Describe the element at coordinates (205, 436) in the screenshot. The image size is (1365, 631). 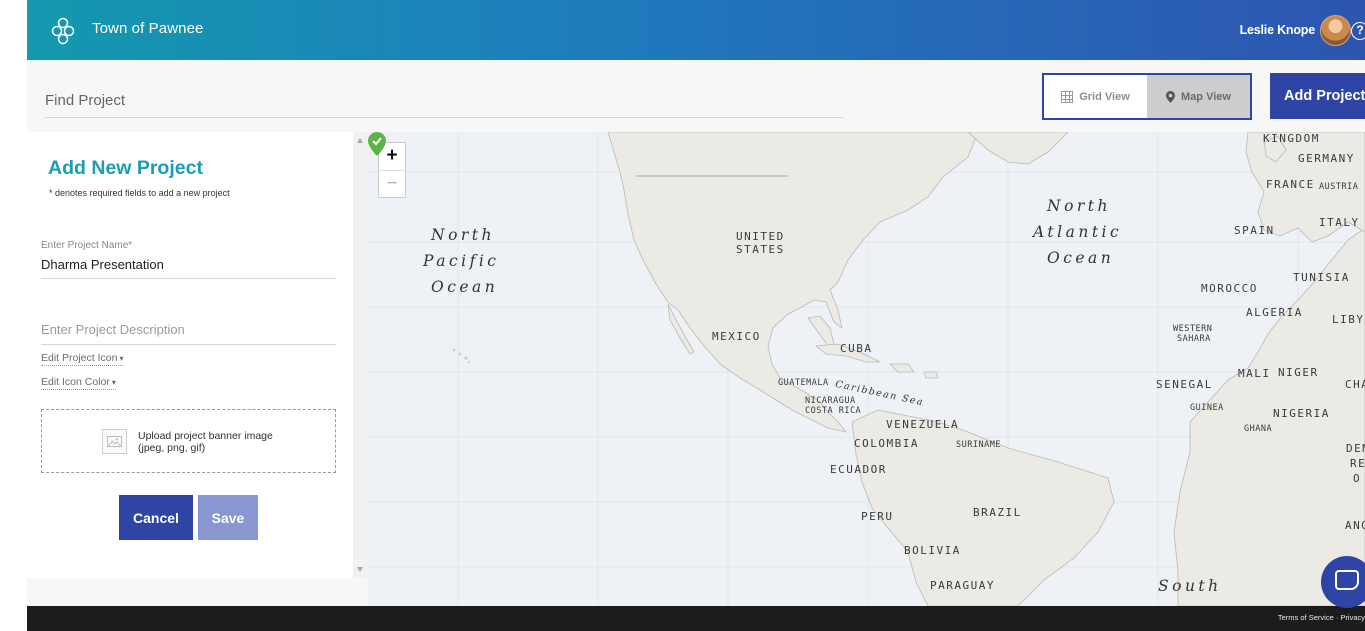
I see `upload-line-1: Upload project banner image` at that location.